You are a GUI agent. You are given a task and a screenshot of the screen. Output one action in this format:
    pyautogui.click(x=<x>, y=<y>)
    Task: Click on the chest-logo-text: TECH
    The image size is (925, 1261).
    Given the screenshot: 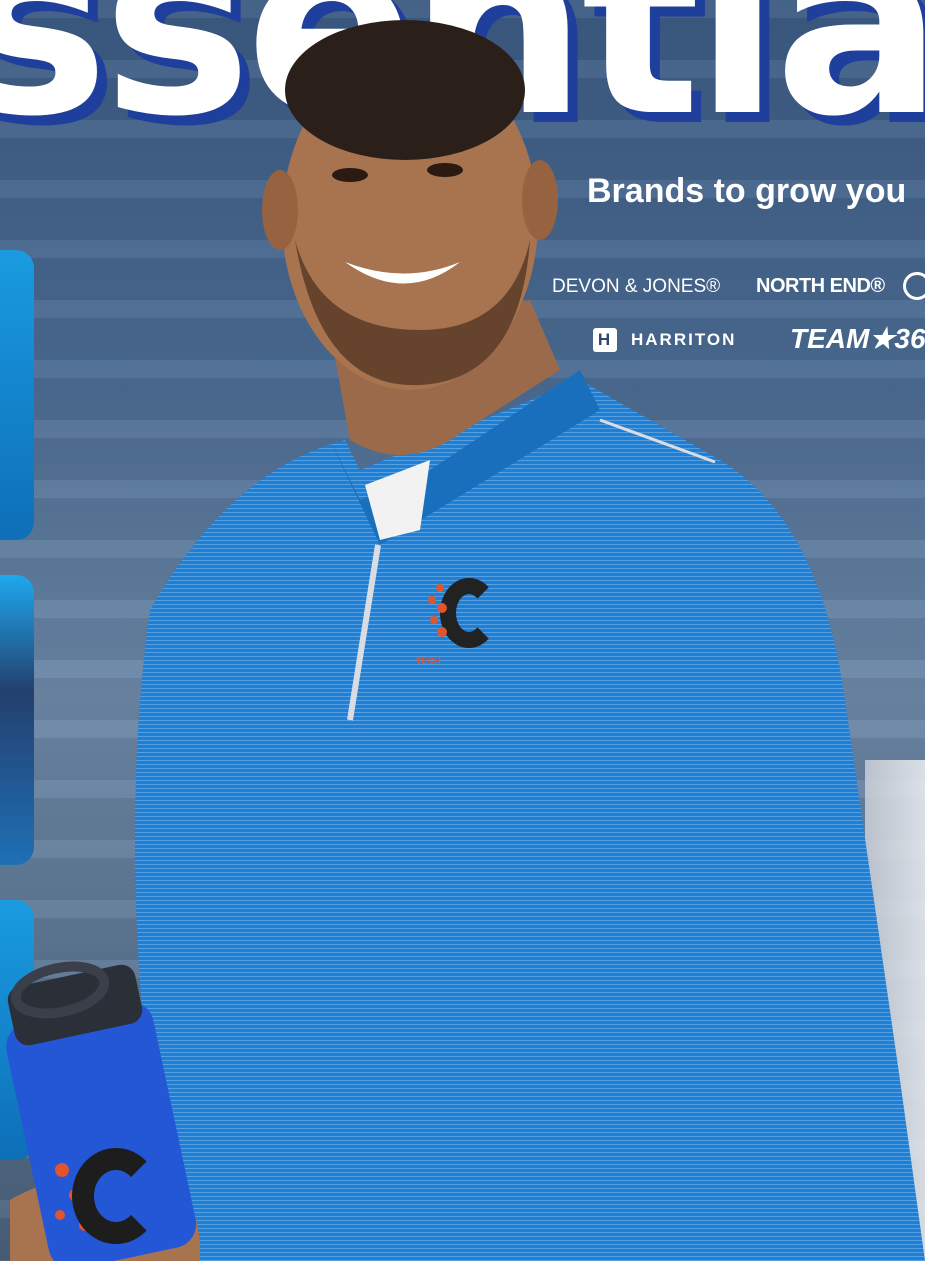 What is the action you would take?
    pyautogui.click(x=428, y=661)
    